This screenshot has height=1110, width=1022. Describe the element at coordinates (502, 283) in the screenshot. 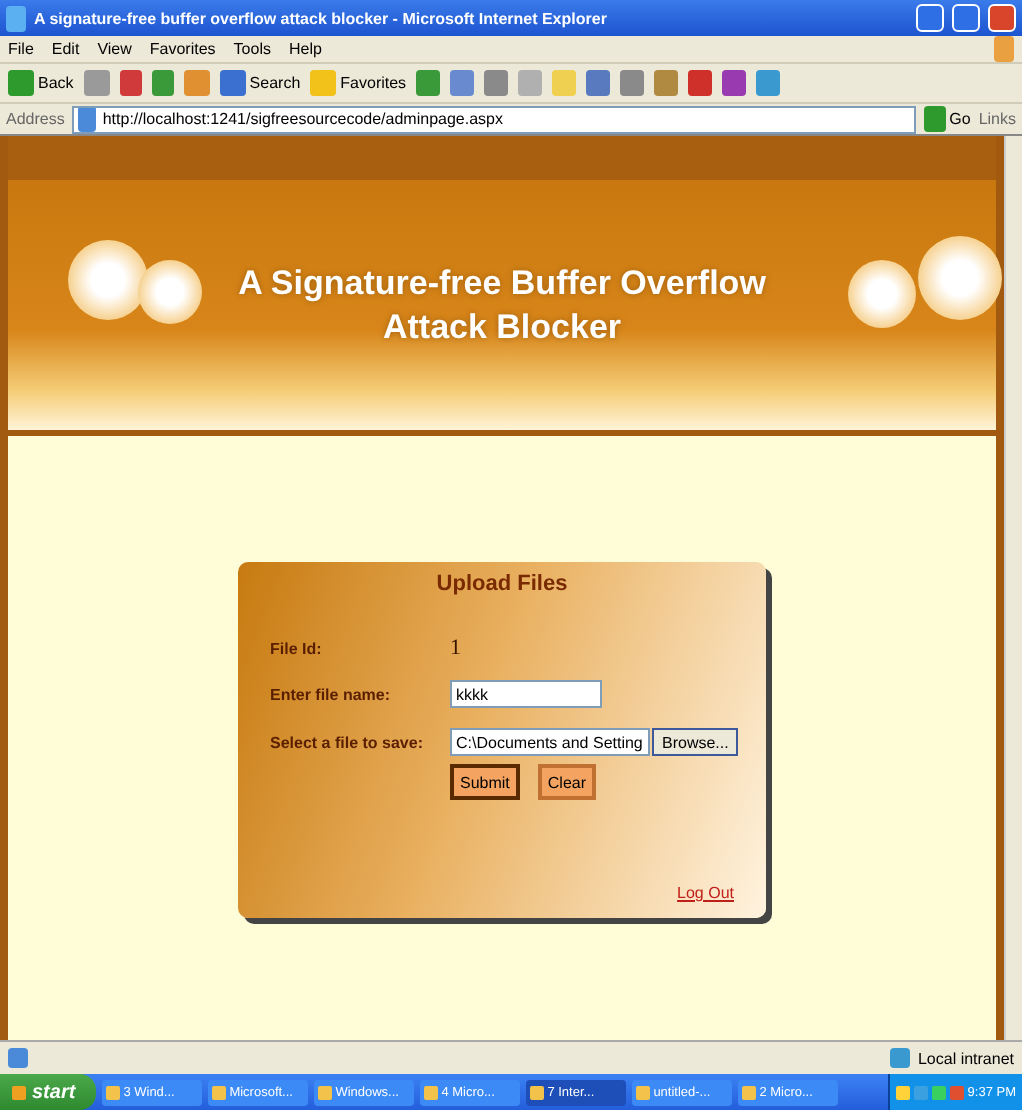

I see `banner-title: A Signature-free Buffer Overflow` at that location.